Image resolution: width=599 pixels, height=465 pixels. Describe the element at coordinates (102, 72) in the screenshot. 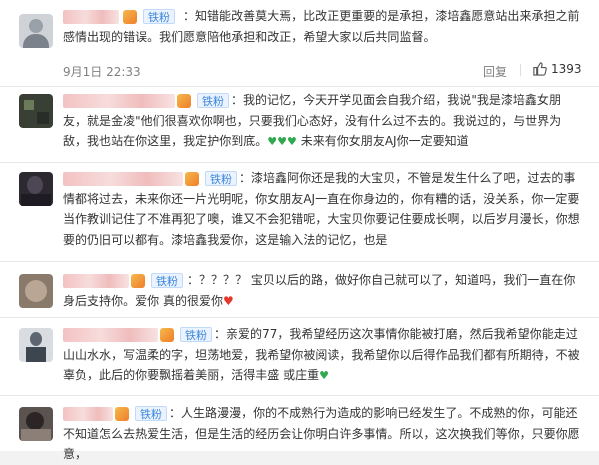

I see `comment-time: 9月1日 22:33` at that location.